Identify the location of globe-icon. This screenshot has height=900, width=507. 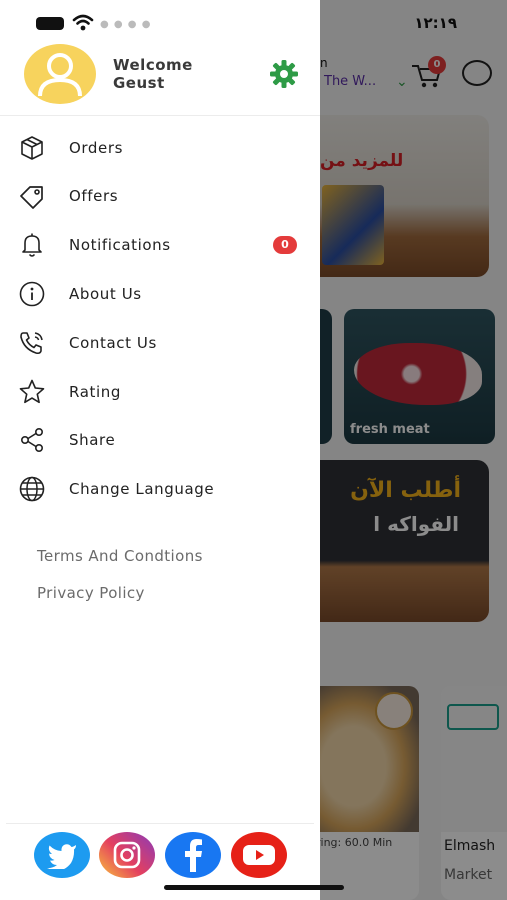
(32, 489).